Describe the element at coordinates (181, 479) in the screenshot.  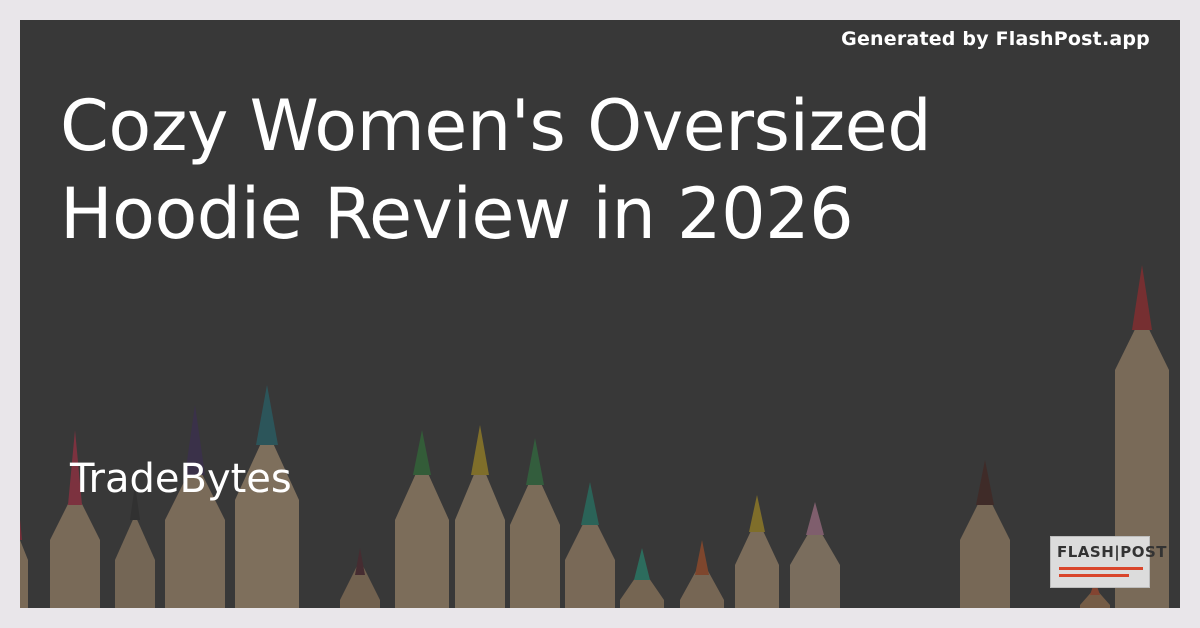
I see `author-name: TradeBytes` at that location.